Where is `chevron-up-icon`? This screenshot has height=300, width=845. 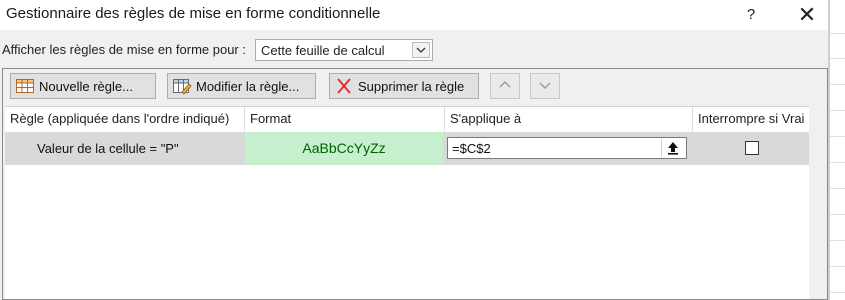 chevron-up-icon is located at coordinates (505, 86).